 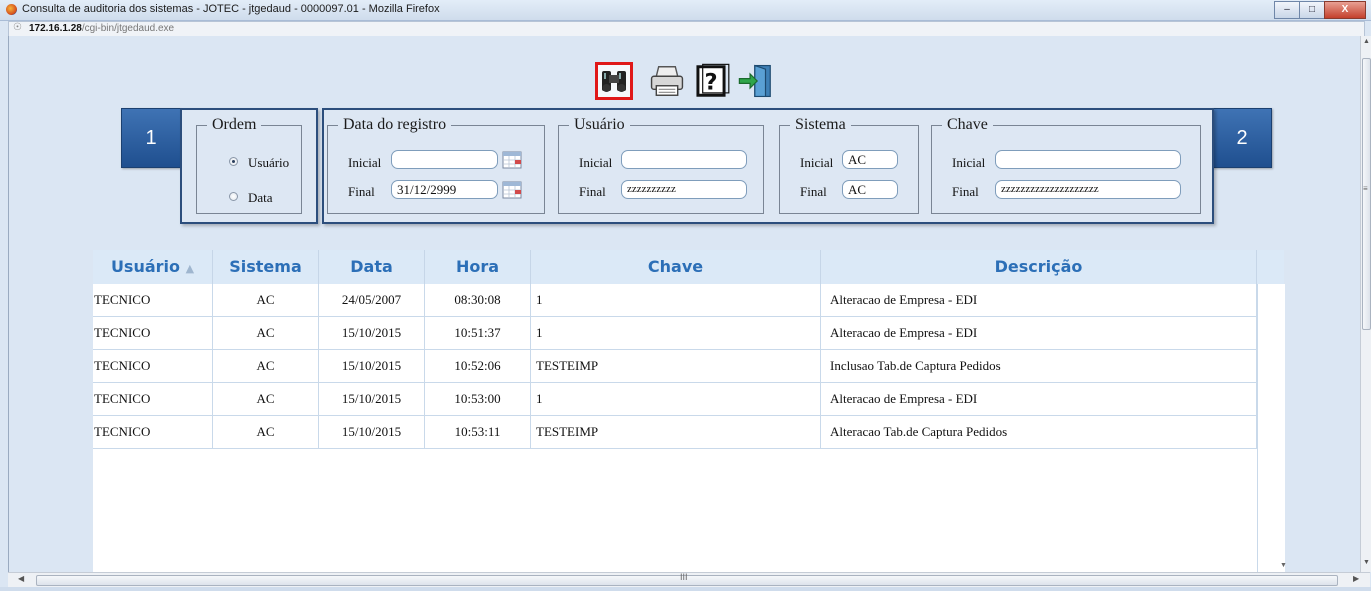 I want to click on cell-hora: 08:30:08, so click(x=478, y=300).